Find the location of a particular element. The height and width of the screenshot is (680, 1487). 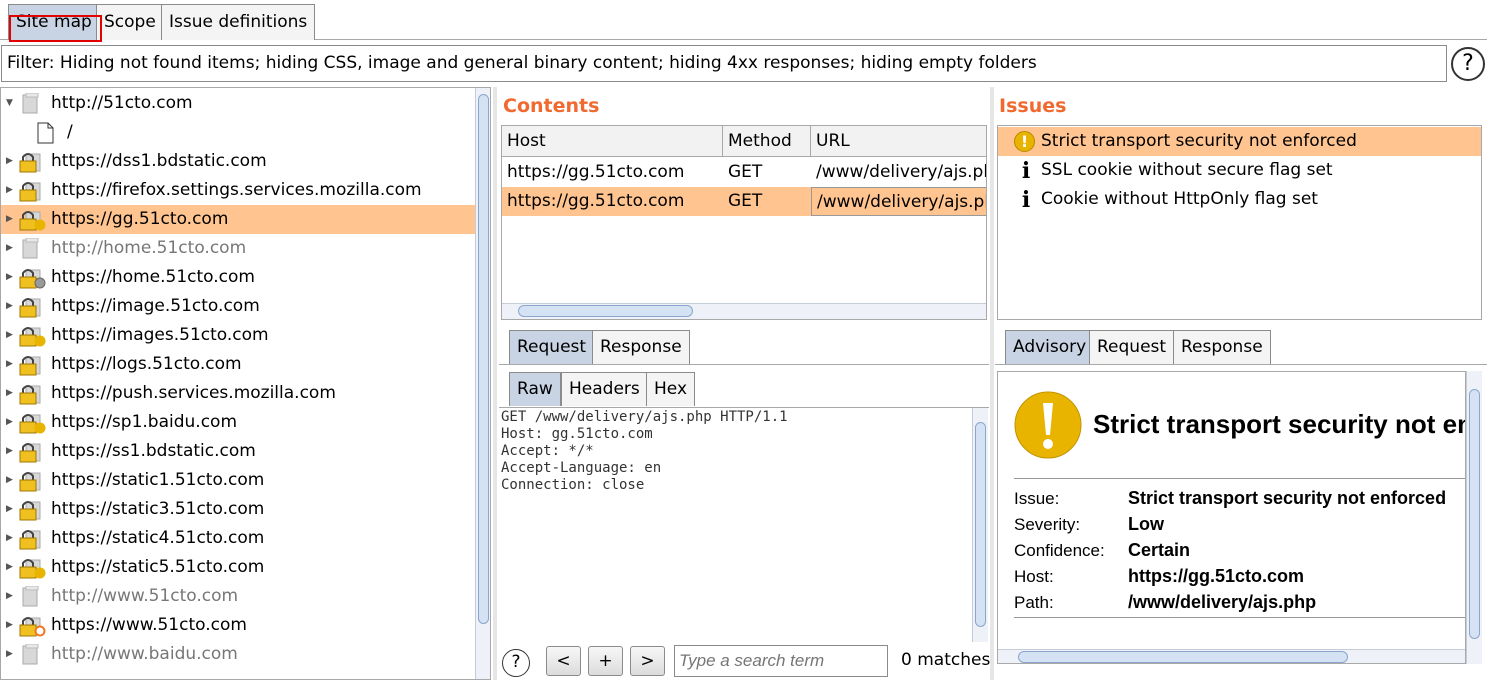

tree-item-label: http://www.51cto.com is located at coordinates (145, 596).